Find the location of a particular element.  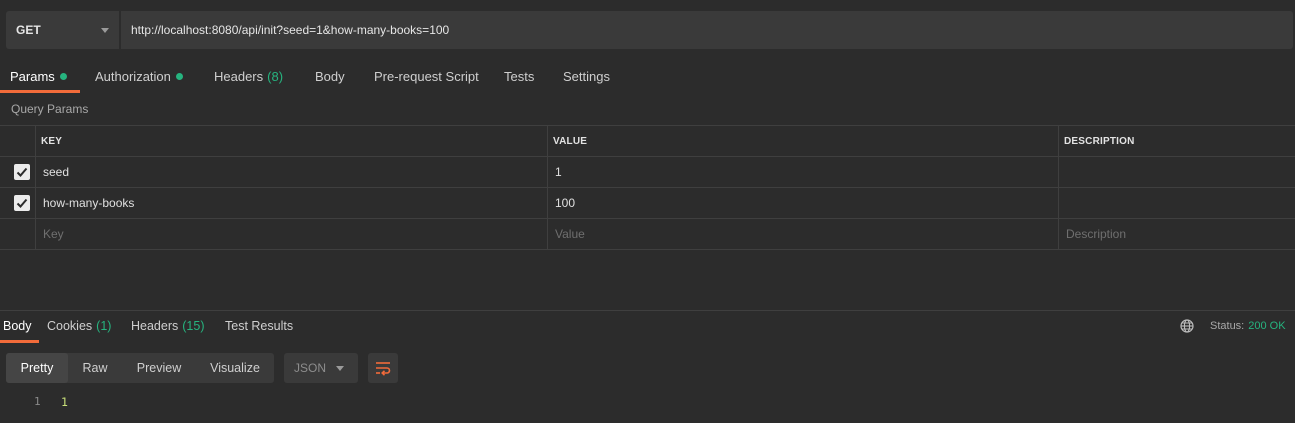

column-header-description: DESCRIPTION is located at coordinates (1099, 141).